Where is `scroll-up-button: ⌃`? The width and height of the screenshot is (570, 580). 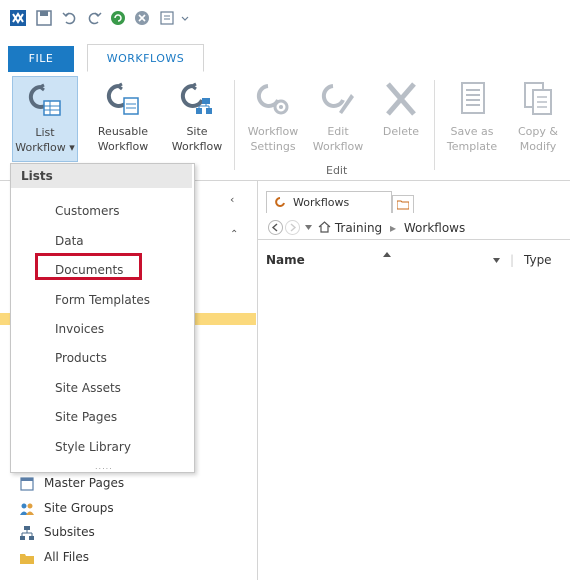
scroll-up-button: ⌃ is located at coordinates (234, 234).